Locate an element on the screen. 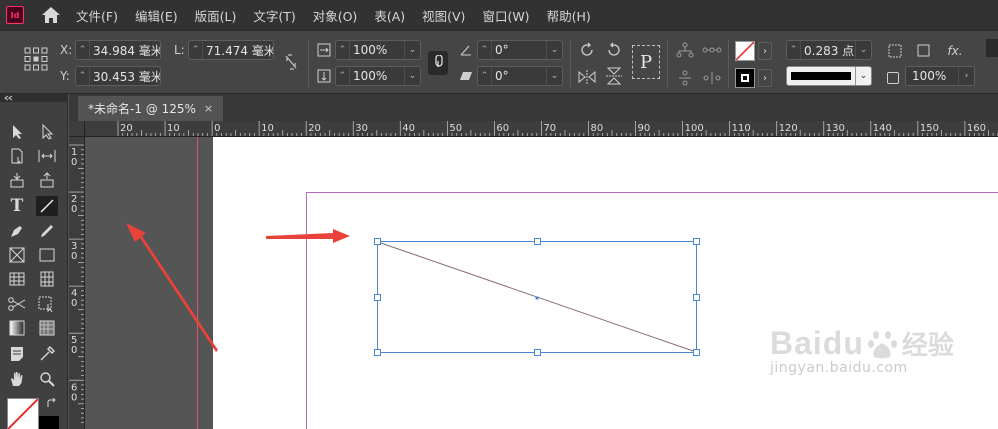 The height and width of the screenshot is (429, 998). center-point is located at coordinates (537, 298).